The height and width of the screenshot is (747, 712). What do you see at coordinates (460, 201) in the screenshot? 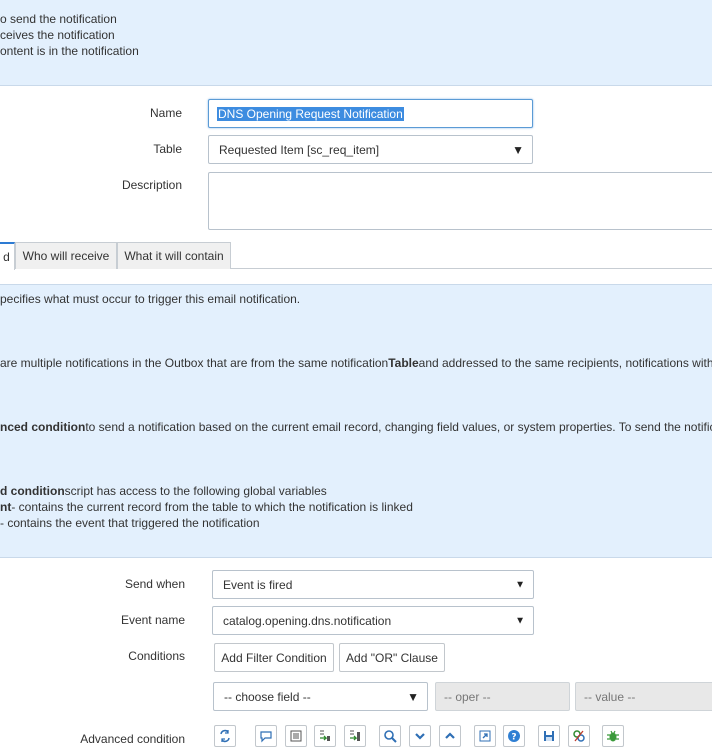
I see `description-textarea` at bounding box center [460, 201].